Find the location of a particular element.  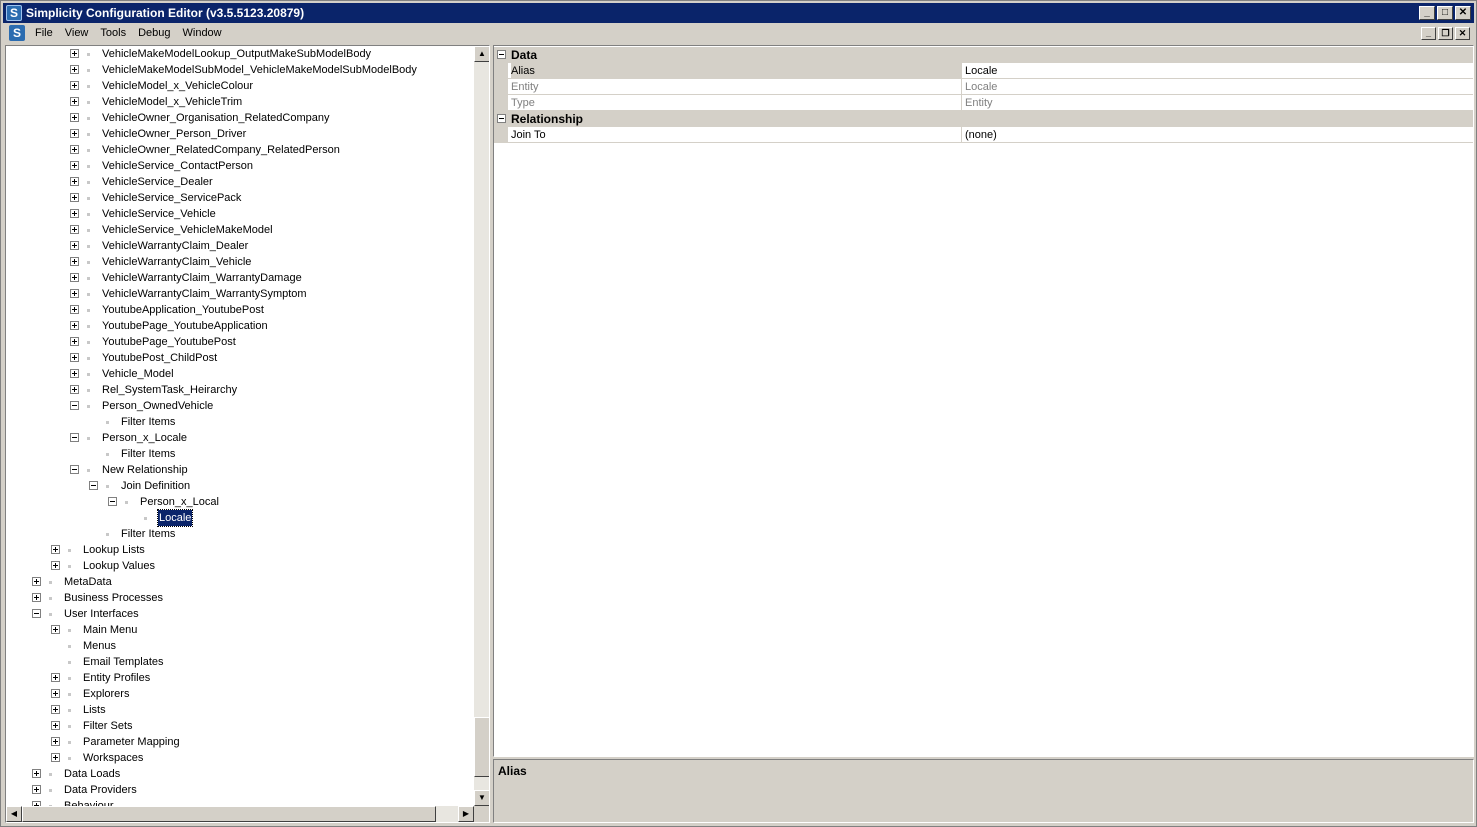

child-close-button: ✕ is located at coordinates (1462, 33).